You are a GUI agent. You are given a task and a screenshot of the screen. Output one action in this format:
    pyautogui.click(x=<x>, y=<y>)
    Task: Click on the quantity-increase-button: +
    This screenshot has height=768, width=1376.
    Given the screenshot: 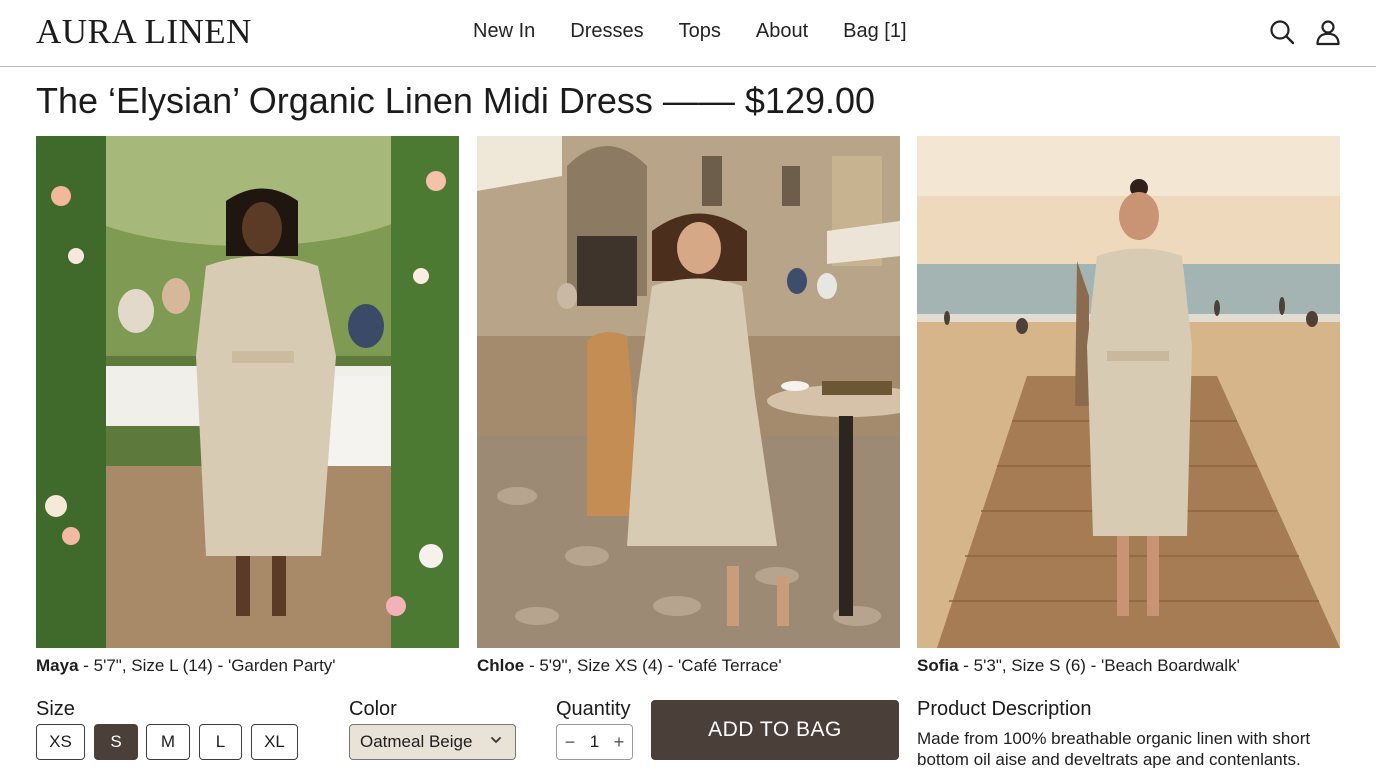 What is the action you would take?
    pyautogui.click(x=619, y=742)
    